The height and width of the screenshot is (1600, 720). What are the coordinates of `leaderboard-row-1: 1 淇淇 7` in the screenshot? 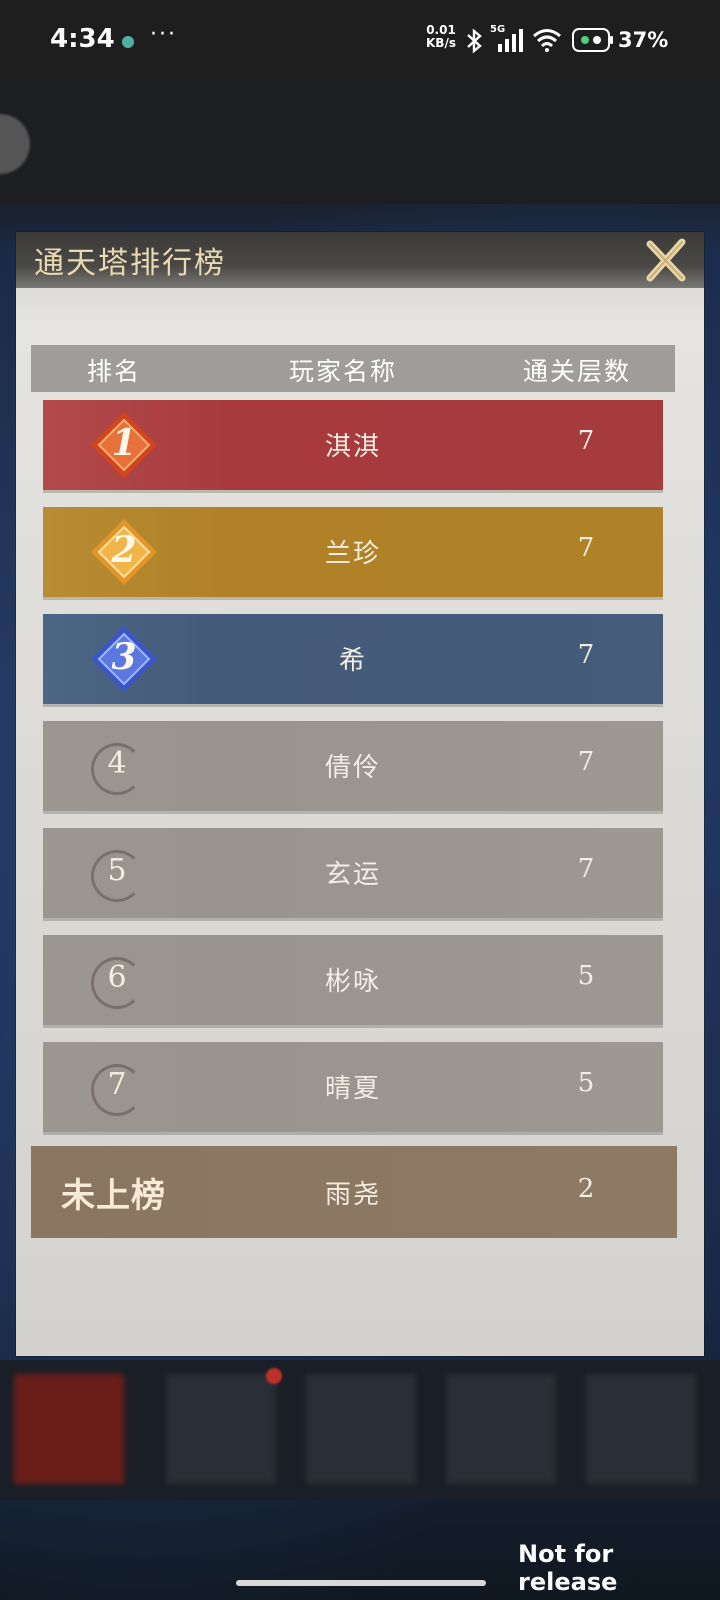 It's located at (353, 445).